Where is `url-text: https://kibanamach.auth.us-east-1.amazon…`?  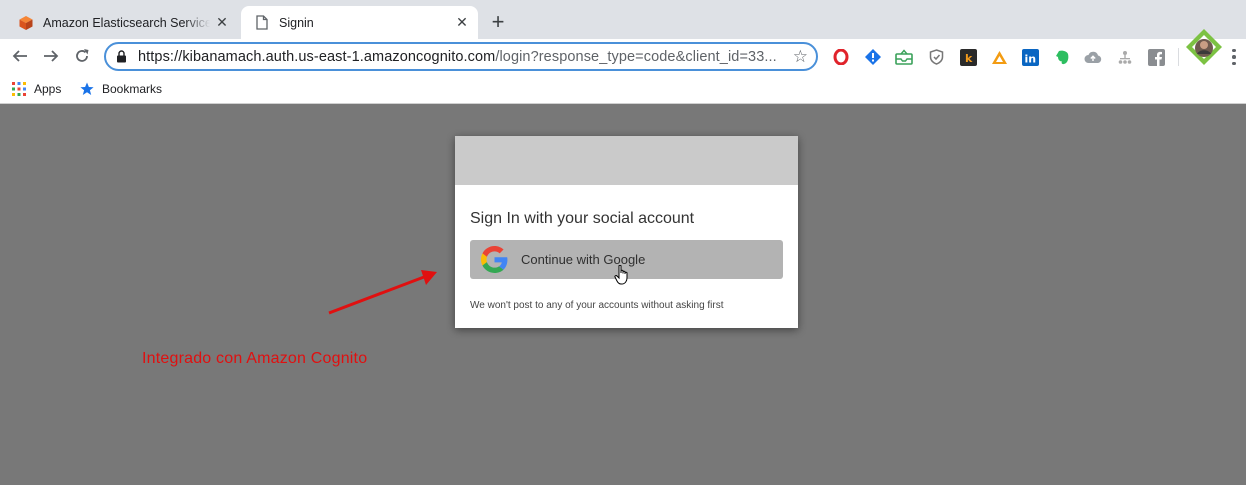
url-text: https://kibanamach.auth.us-east-1.amazon… is located at coordinates (477, 57).